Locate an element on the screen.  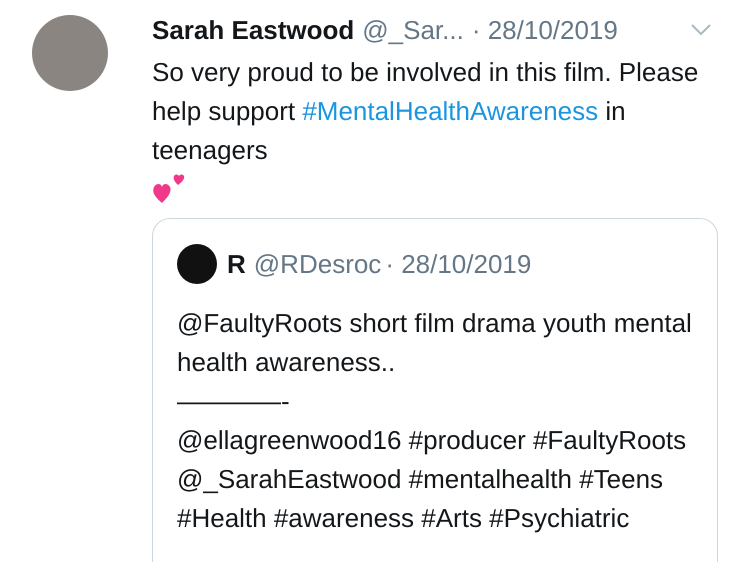
author-name: Sarah Eastwood is located at coordinates (253, 30).